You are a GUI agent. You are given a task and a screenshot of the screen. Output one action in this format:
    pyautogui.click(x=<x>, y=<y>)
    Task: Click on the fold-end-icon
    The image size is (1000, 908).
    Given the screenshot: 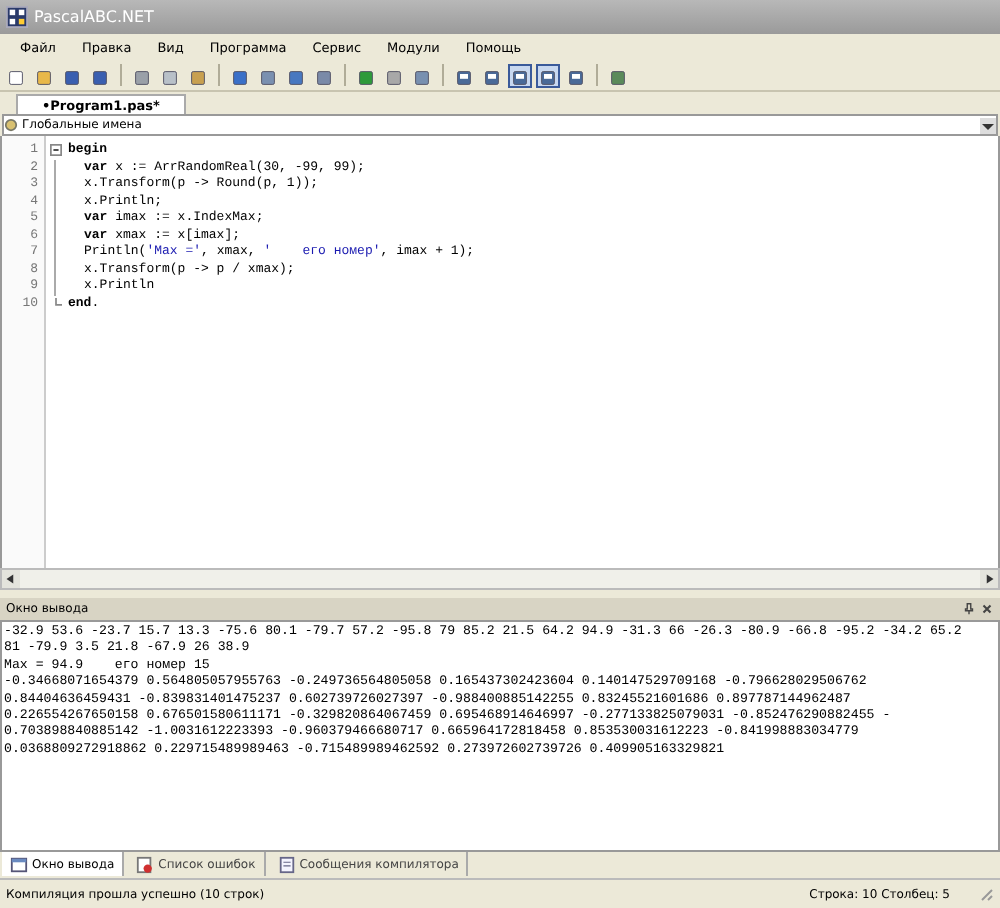 What is the action you would take?
    pyautogui.click(x=55, y=303)
    